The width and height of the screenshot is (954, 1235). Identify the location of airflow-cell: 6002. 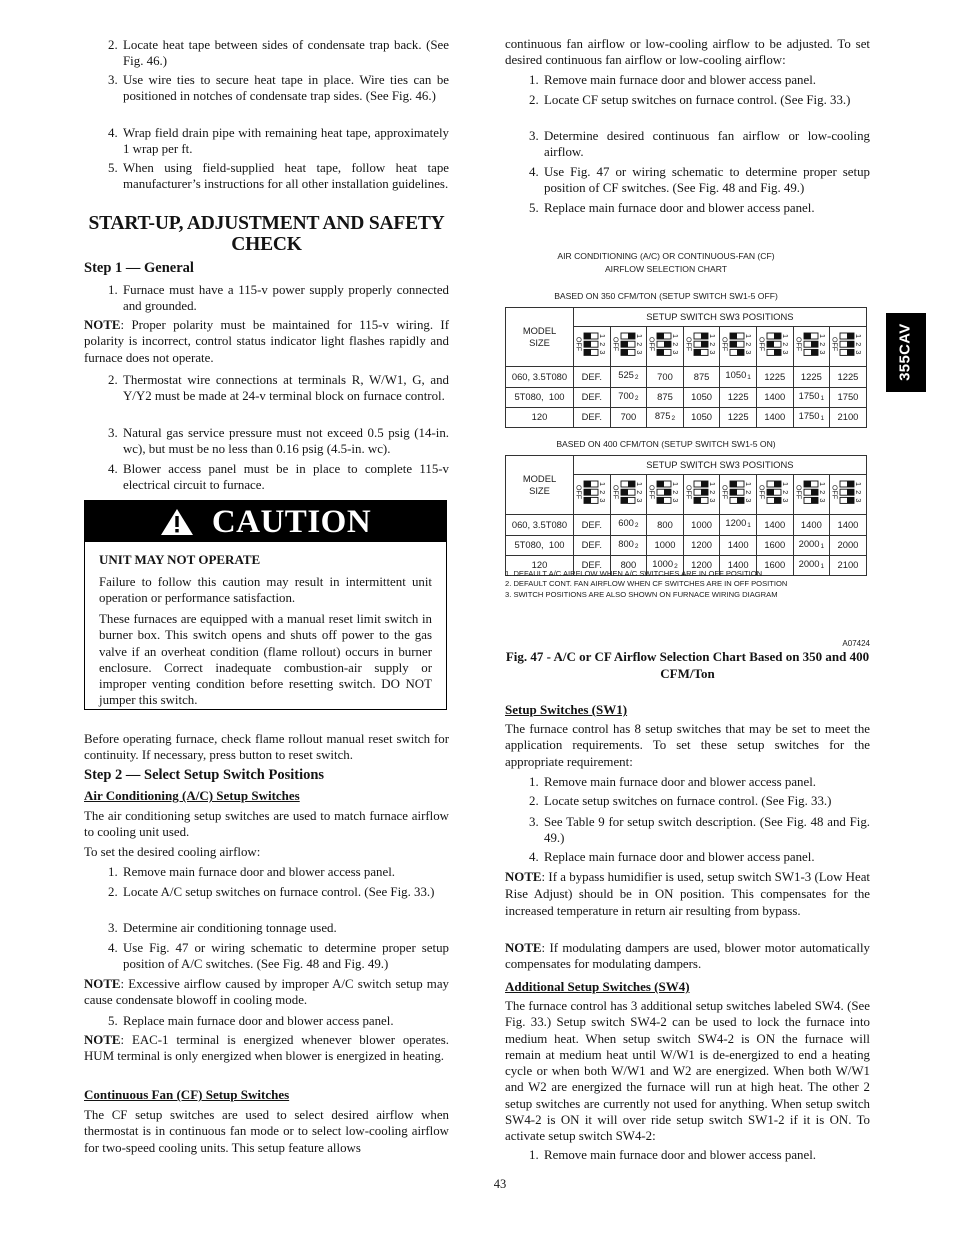
(628, 525).